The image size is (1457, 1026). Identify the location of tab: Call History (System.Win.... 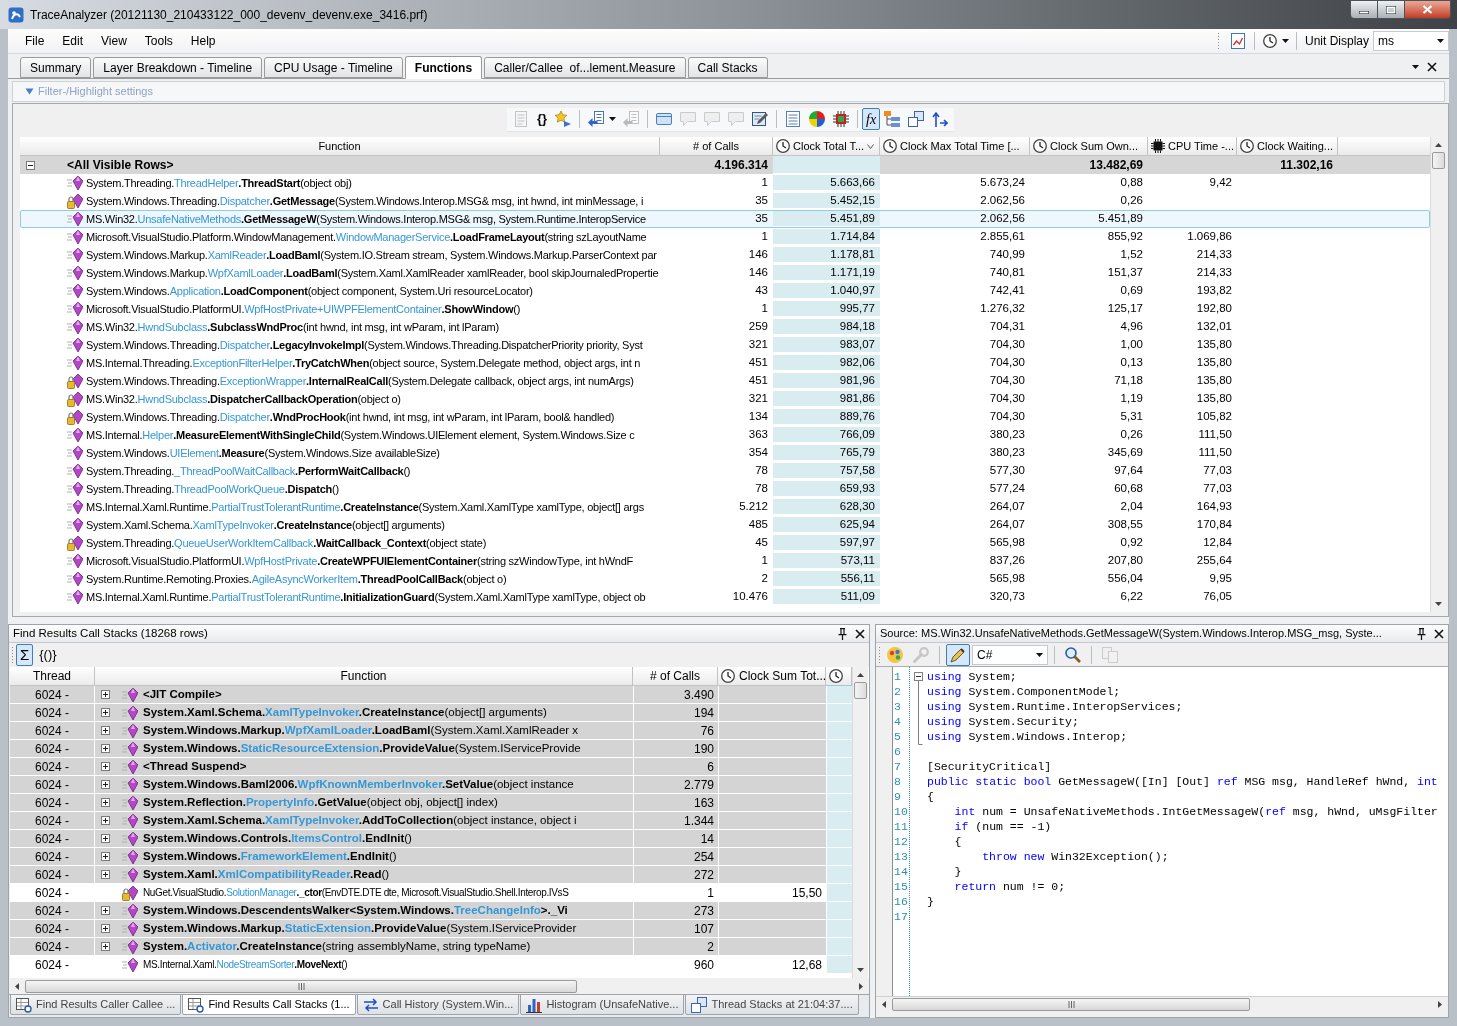
(438, 1004).